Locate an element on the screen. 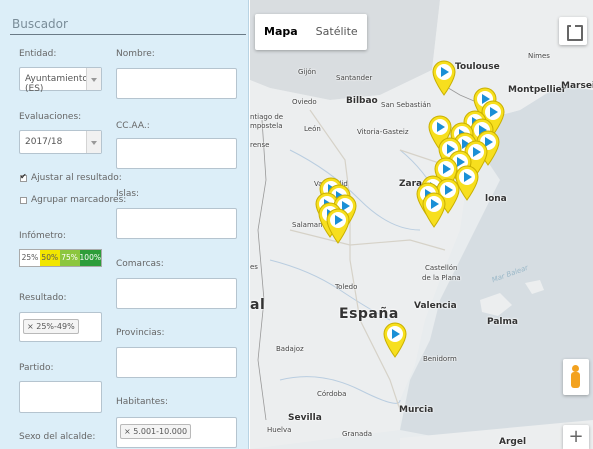 This screenshot has height=449, width=593. habitantes-tag: × 5.001-10.000 is located at coordinates (156, 431).